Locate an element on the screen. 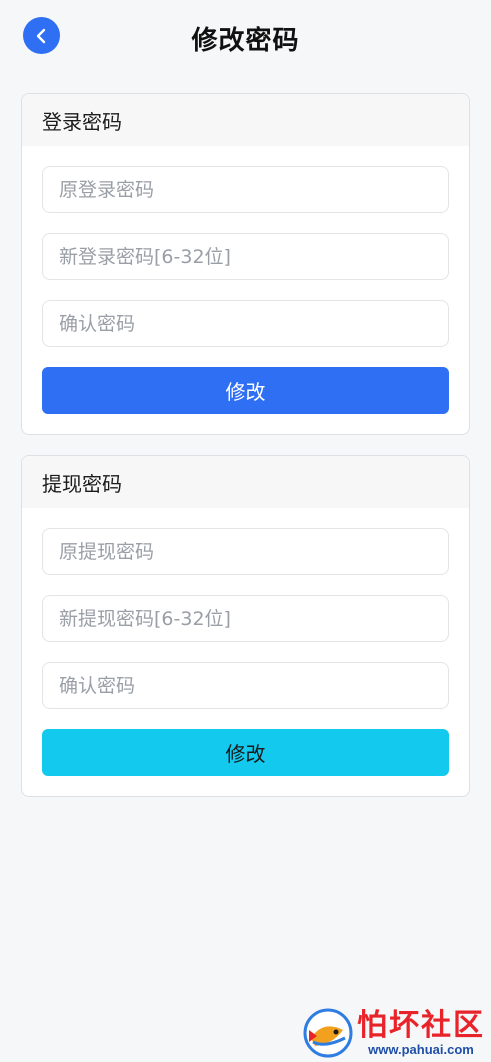  watermark-name: 怕坏社区 is located at coordinates (421, 1025).